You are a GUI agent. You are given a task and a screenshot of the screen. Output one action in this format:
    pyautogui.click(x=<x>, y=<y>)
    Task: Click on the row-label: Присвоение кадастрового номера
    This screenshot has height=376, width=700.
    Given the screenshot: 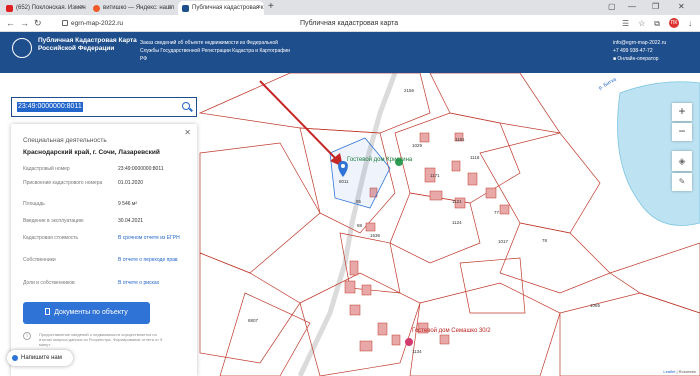 What is the action you would take?
    pyautogui.click(x=63, y=183)
    